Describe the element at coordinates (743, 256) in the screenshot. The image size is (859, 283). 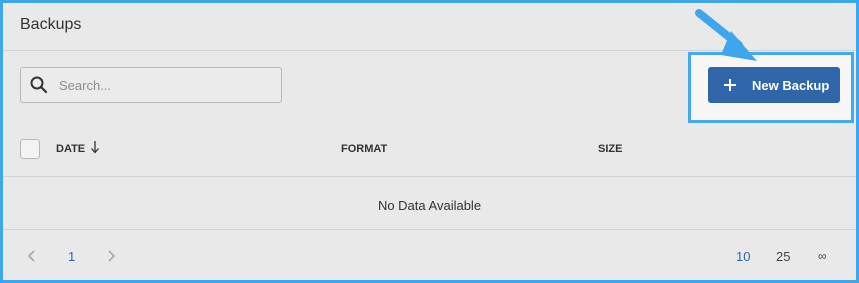
I see `per-page-option-10: 10` at that location.